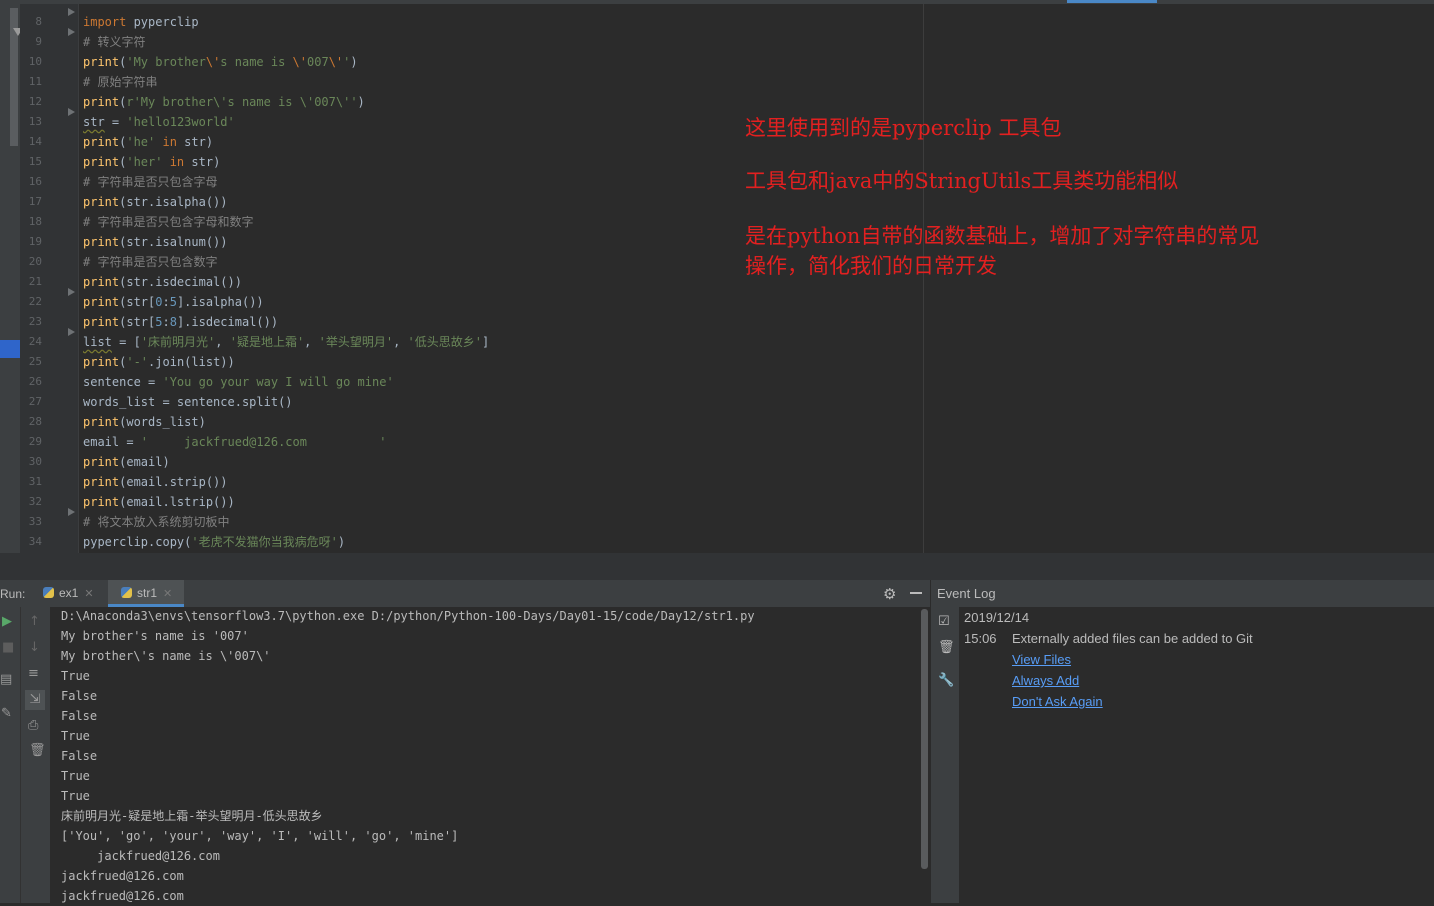 This screenshot has height=906, width=1434. I want to click on code-token: '老虎不发猫你当我病危呀', so click(264, 542).